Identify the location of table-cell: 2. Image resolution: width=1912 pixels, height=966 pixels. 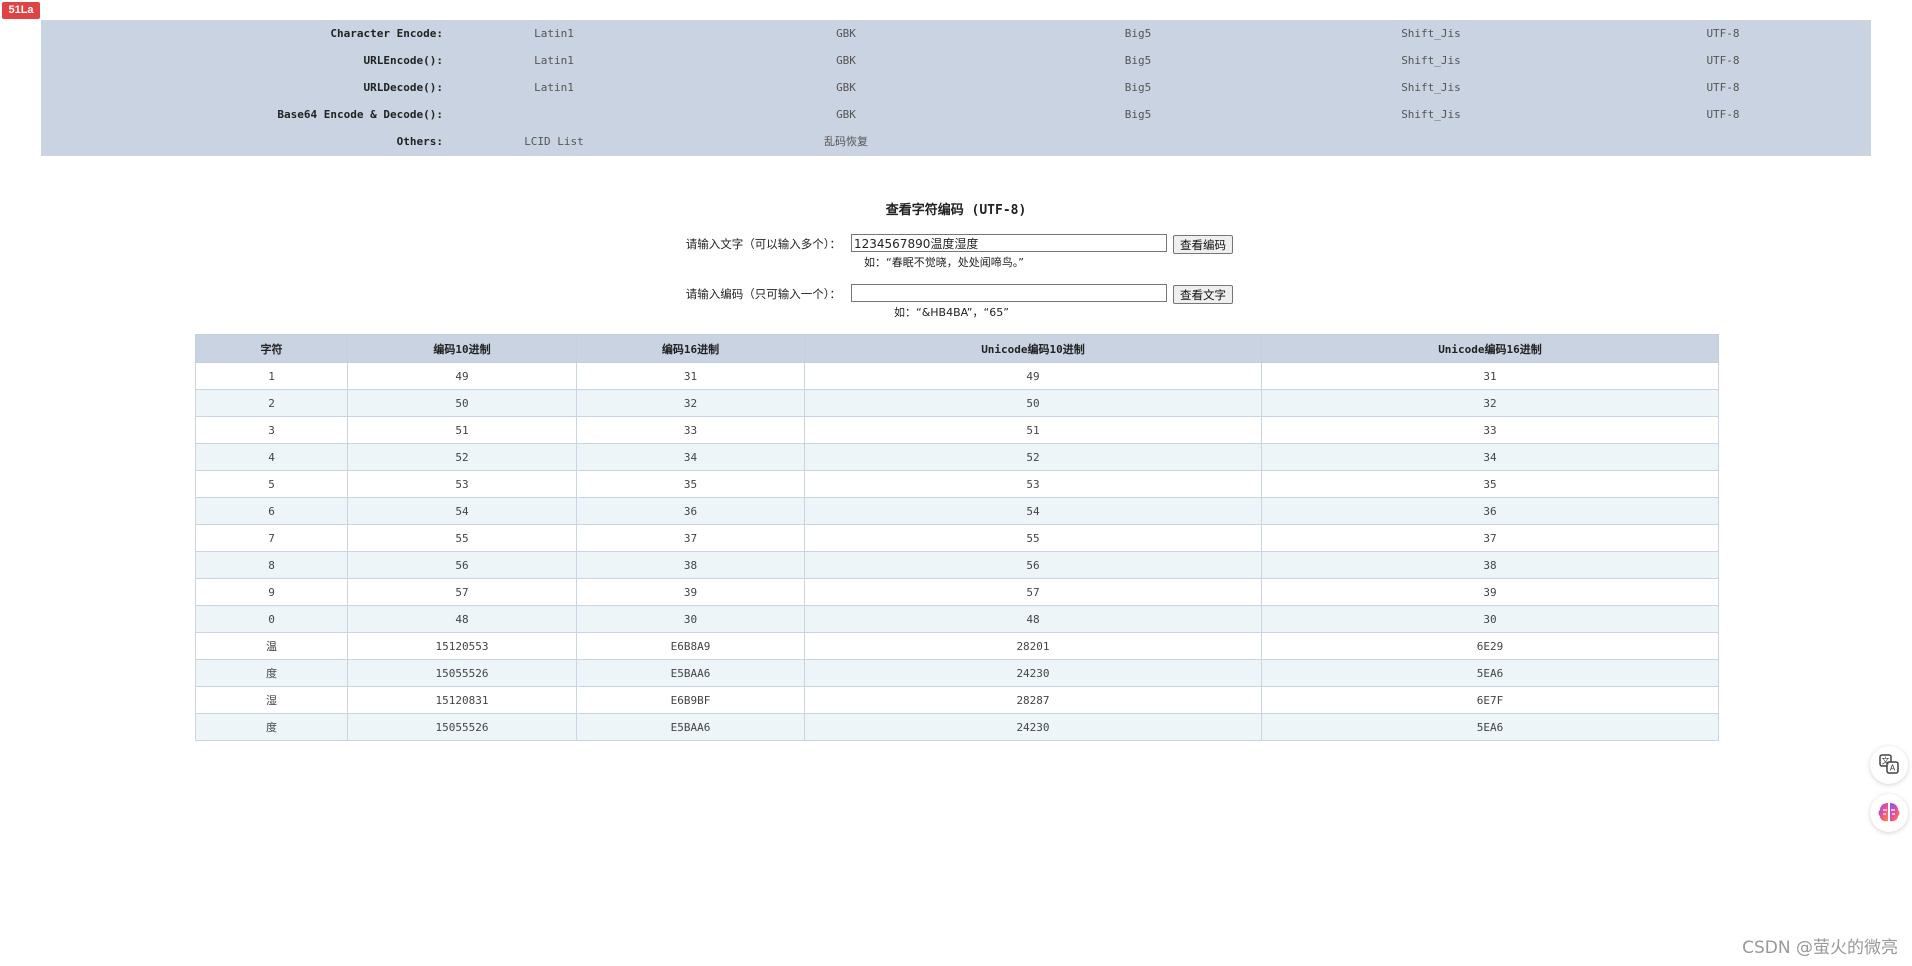
(271, 403).